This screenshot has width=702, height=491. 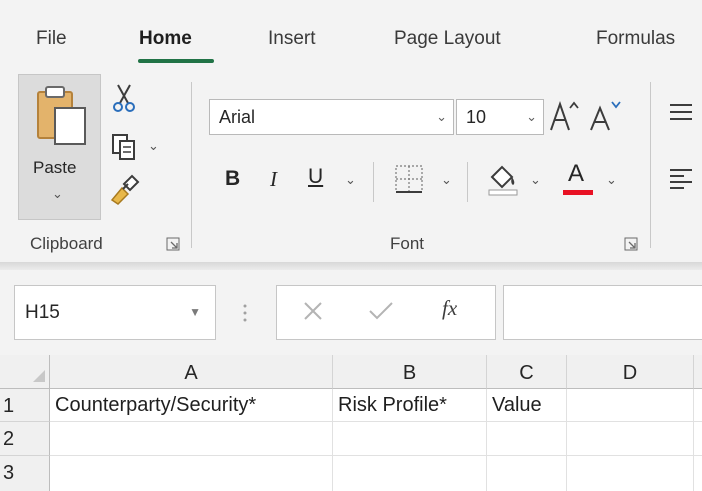 I want to click on row-header-3: 3, so click(x=25, y=473).